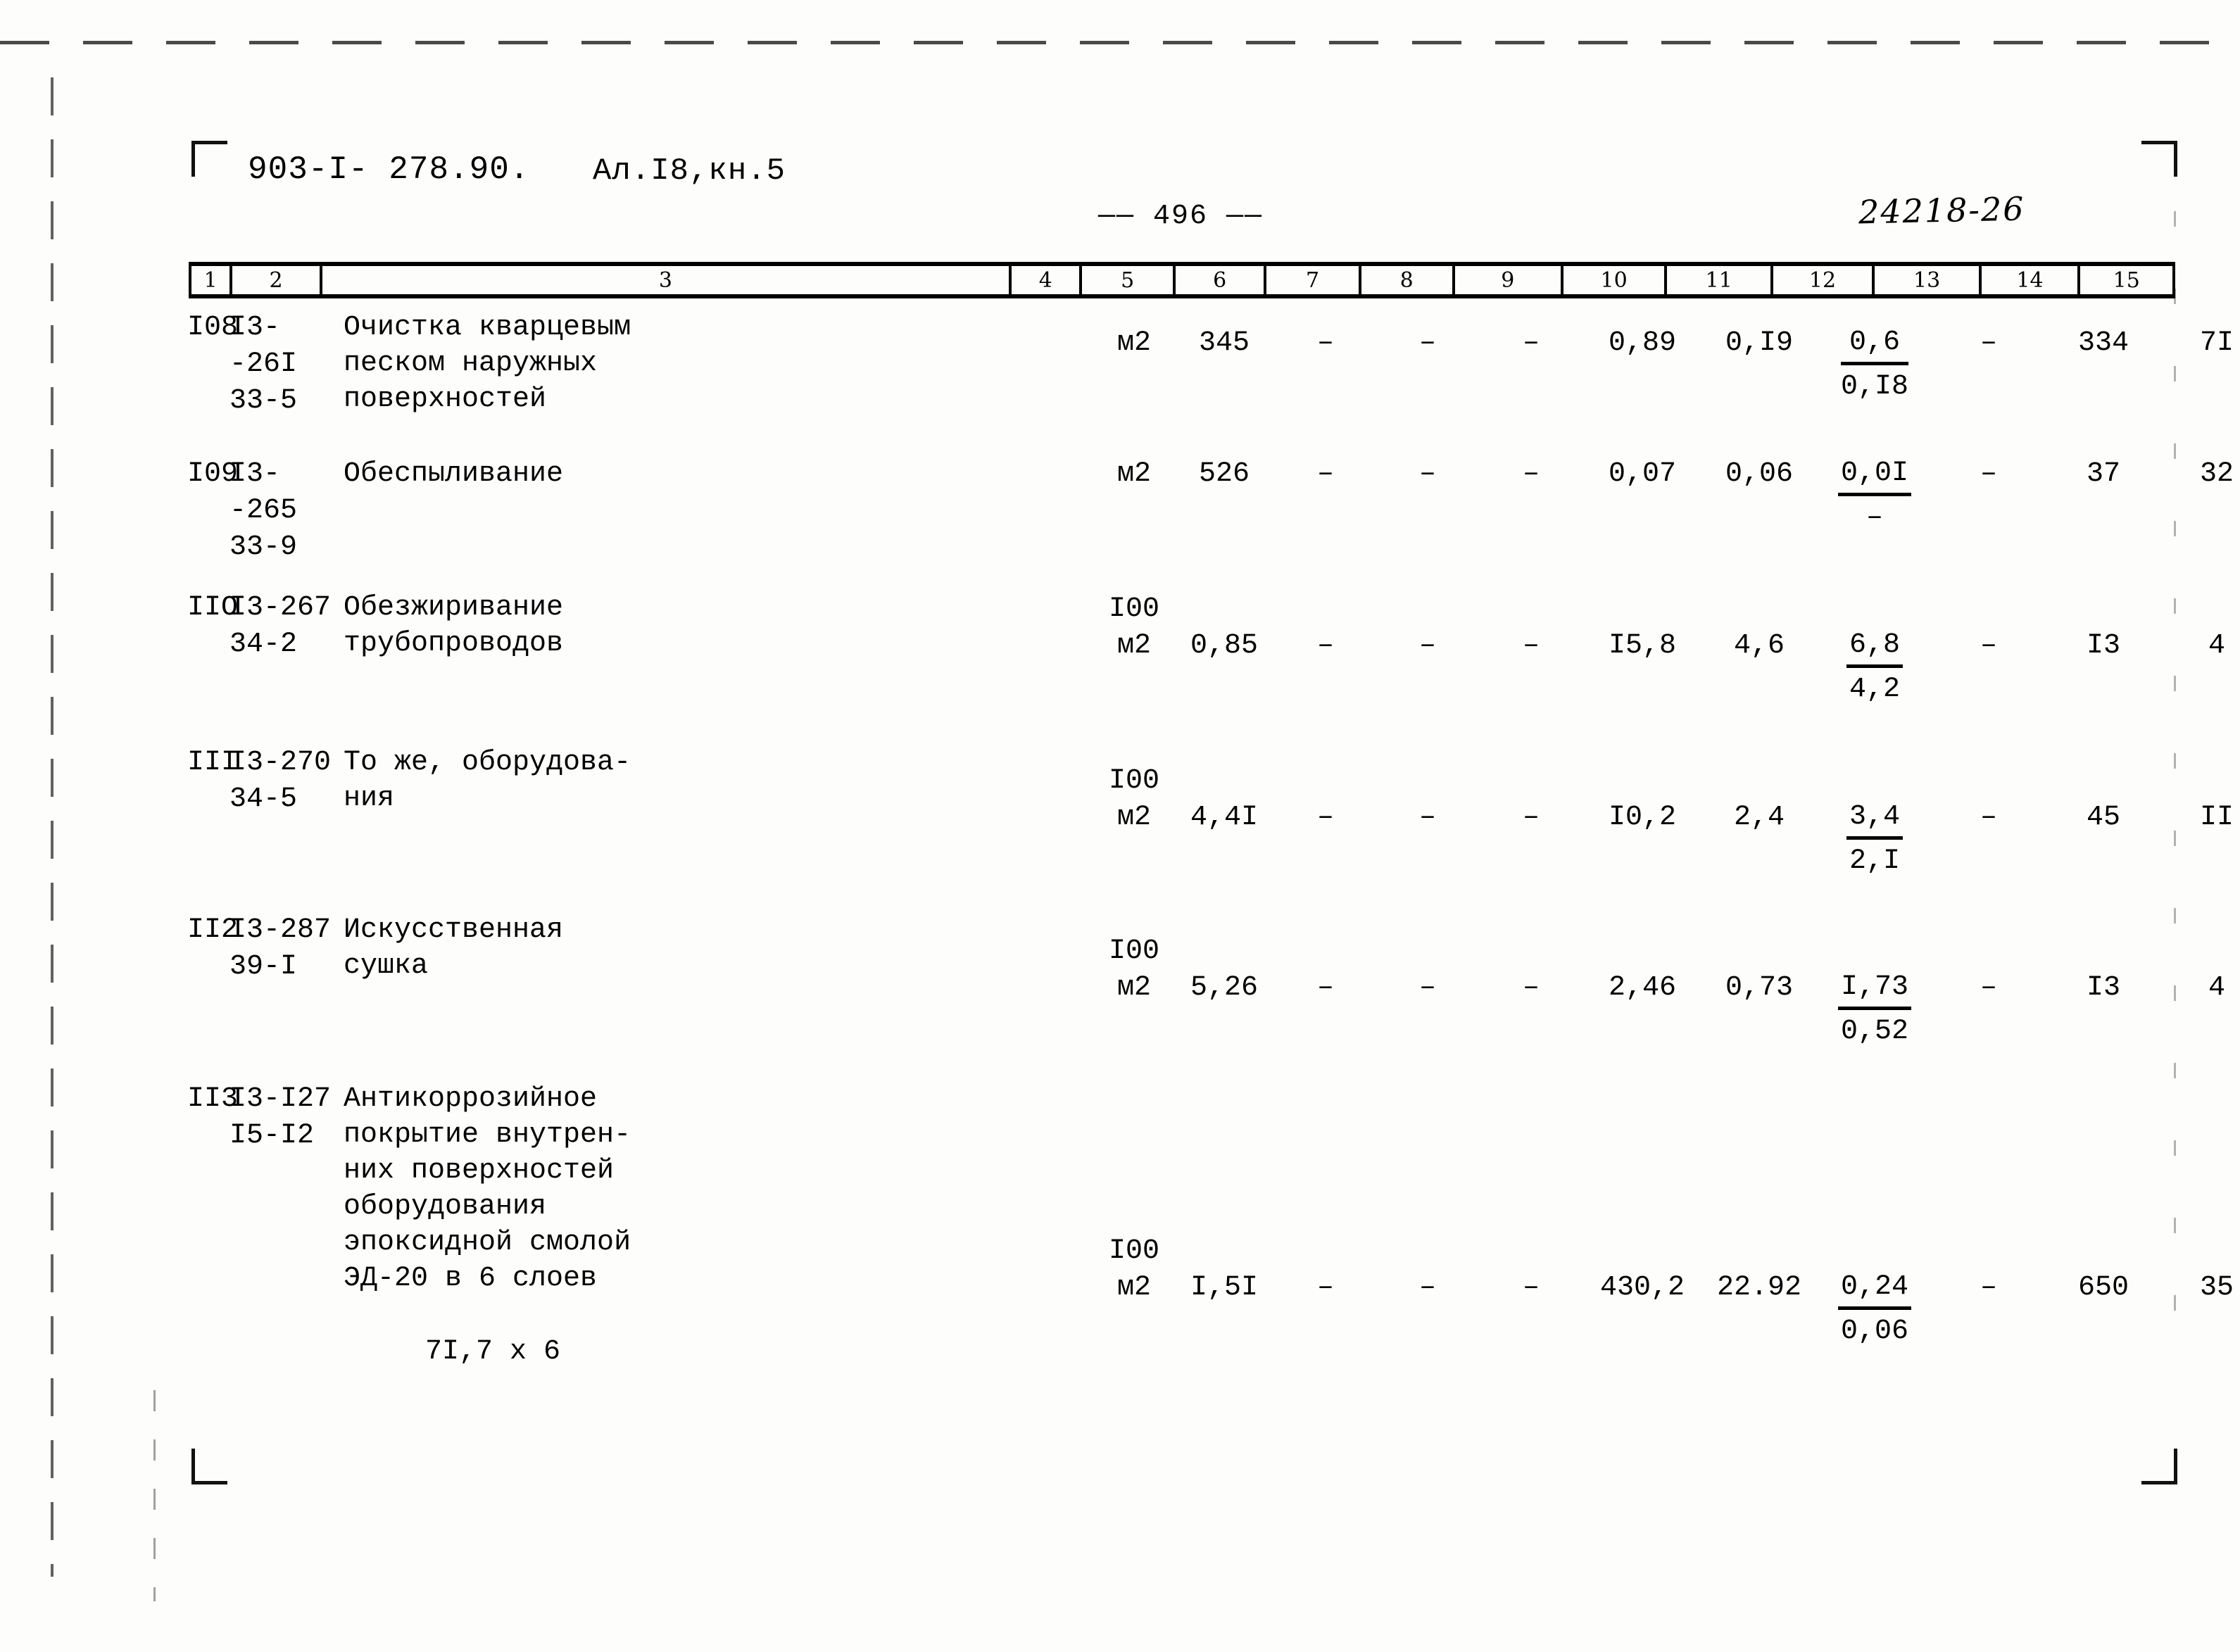 The height and width of the screenshot is (1652, 2240). What do you see at coordinates (487, 1135) in the screenshot?
I see `description-line: покрытие внутрен-` at bounding box center [487, 1135].